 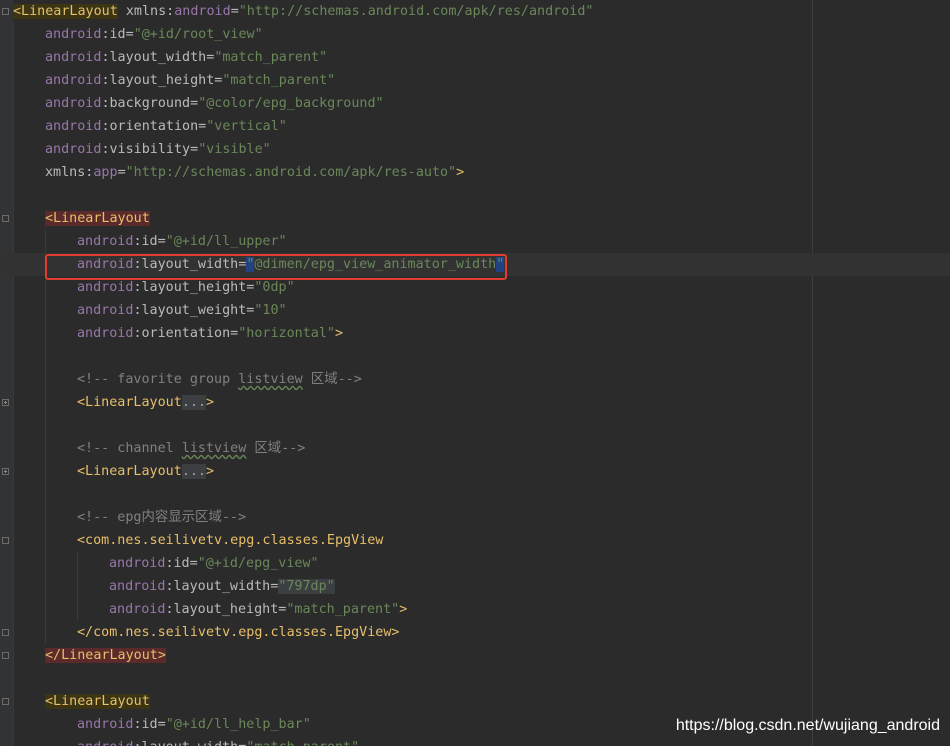 What do you see at coordinates (286, 333) in the screenshot?
I see `code-token: "horizontal"` at bounding box center [286, 333].